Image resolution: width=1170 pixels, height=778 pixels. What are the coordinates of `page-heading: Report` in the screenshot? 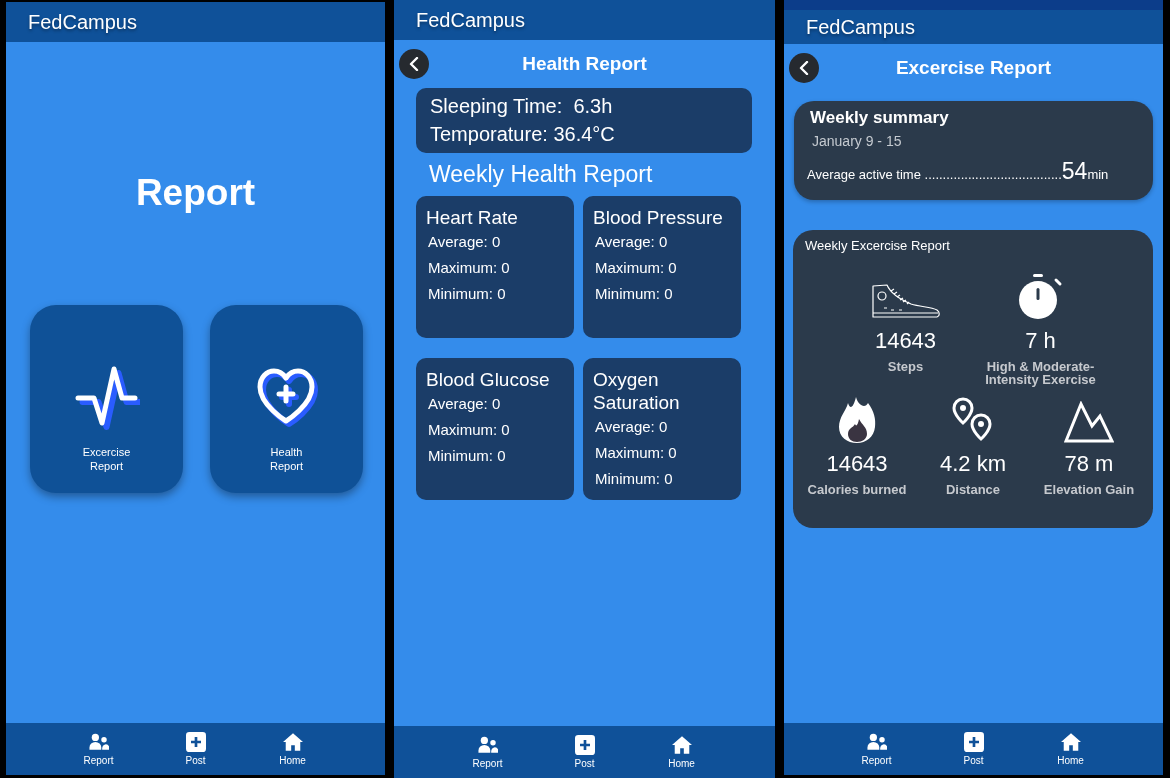 It's located at (195, 193).